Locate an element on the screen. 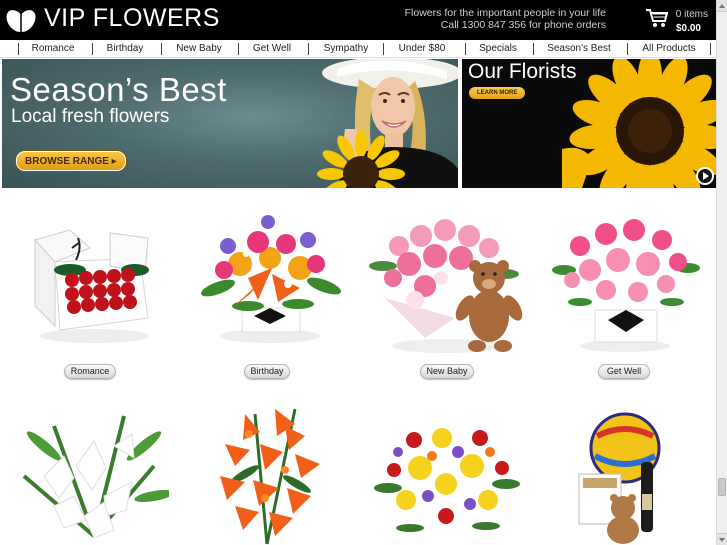 The width and height of the screenshot is (727, 545). orange-lilies-icon is located at coordinates (267, 474).